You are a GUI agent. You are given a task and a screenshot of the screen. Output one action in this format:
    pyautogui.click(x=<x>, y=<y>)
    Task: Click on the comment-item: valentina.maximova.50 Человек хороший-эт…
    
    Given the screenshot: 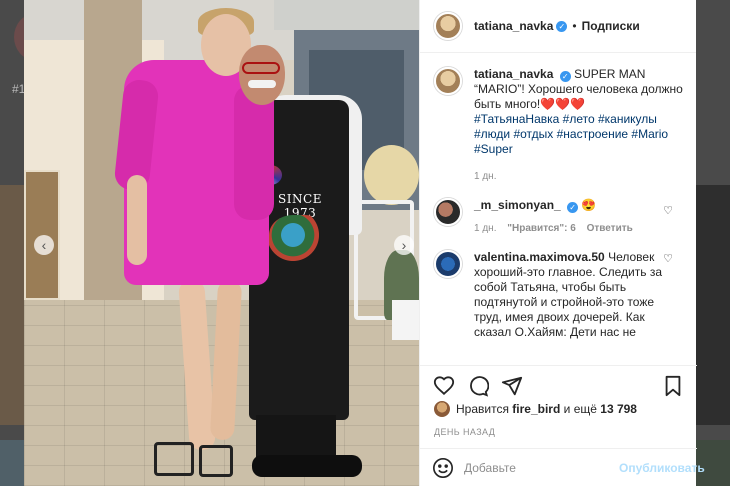 What is the action you would take?
    pyautogui.click(x=558, y=295)
    